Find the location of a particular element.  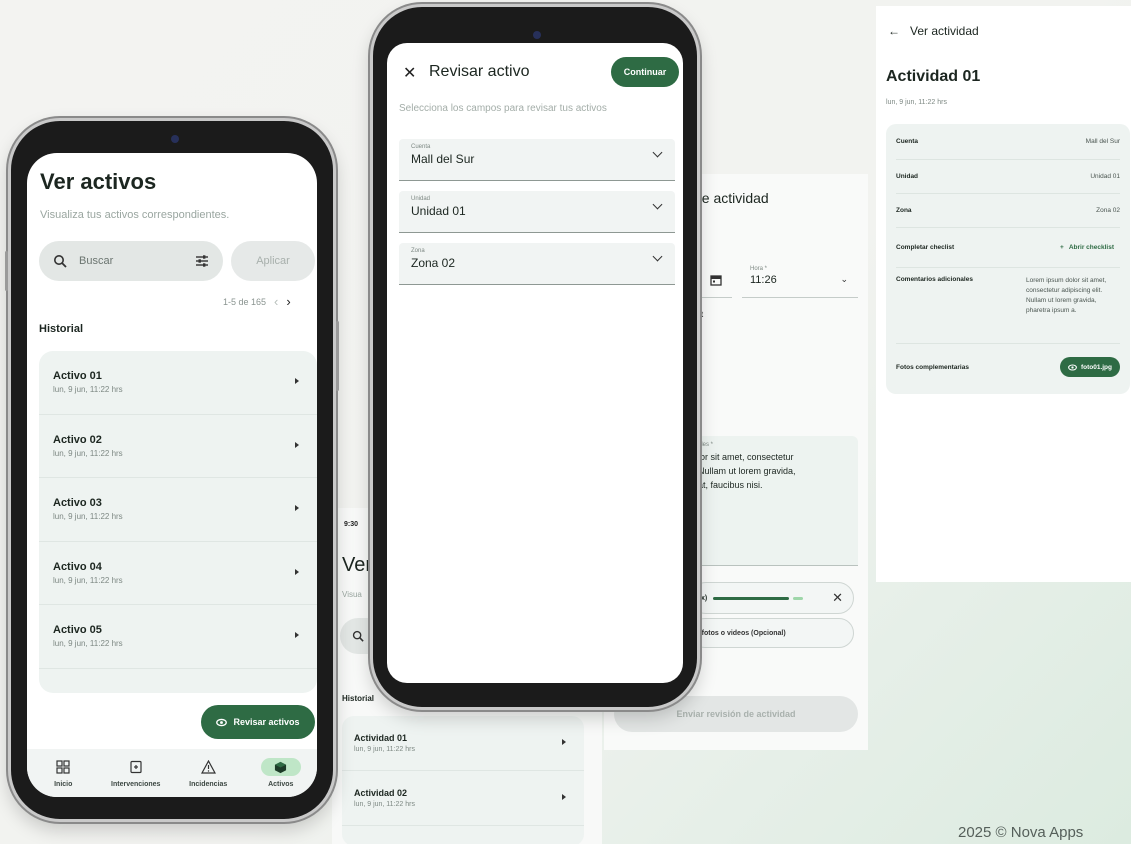

list-item: Activo 04 lun, 9 jun, 11:22 hrs is located at coordinates (178, 573).